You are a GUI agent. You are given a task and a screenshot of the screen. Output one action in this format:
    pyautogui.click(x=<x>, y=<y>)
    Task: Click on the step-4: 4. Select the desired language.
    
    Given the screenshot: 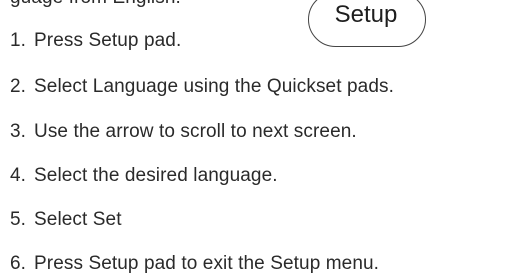 What is the action you would take?
    pyautogui.click(x=144, y=176)
    